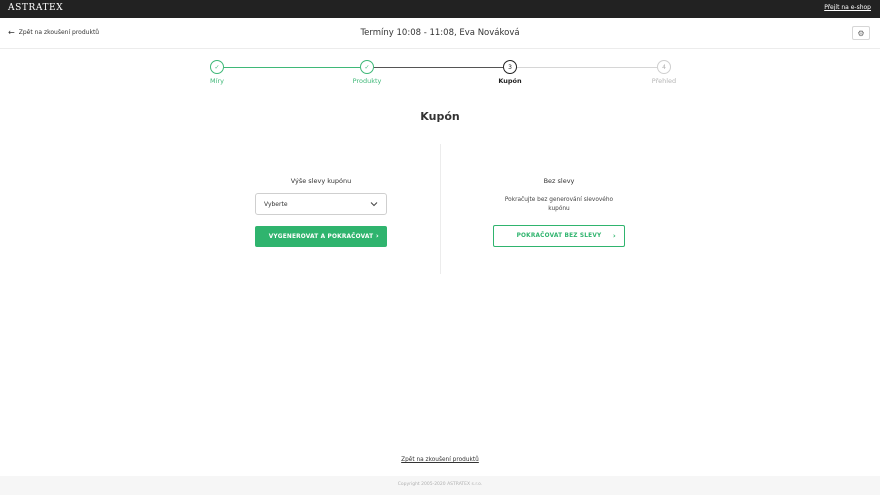 This screenshot has width=880, height=495. I want to click on continue-without-discount-button: POKRAČOVAT BEZ SLEVY ›, so click(559, 236).